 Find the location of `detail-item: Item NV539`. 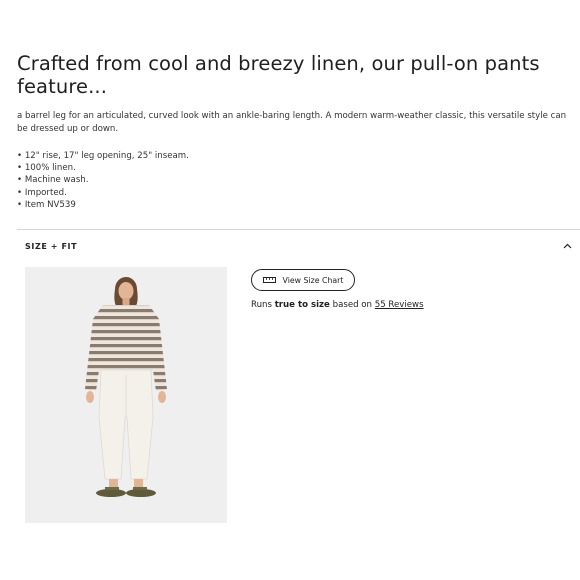

detail-item: Item NV539 is located at coordinates (103, 205).